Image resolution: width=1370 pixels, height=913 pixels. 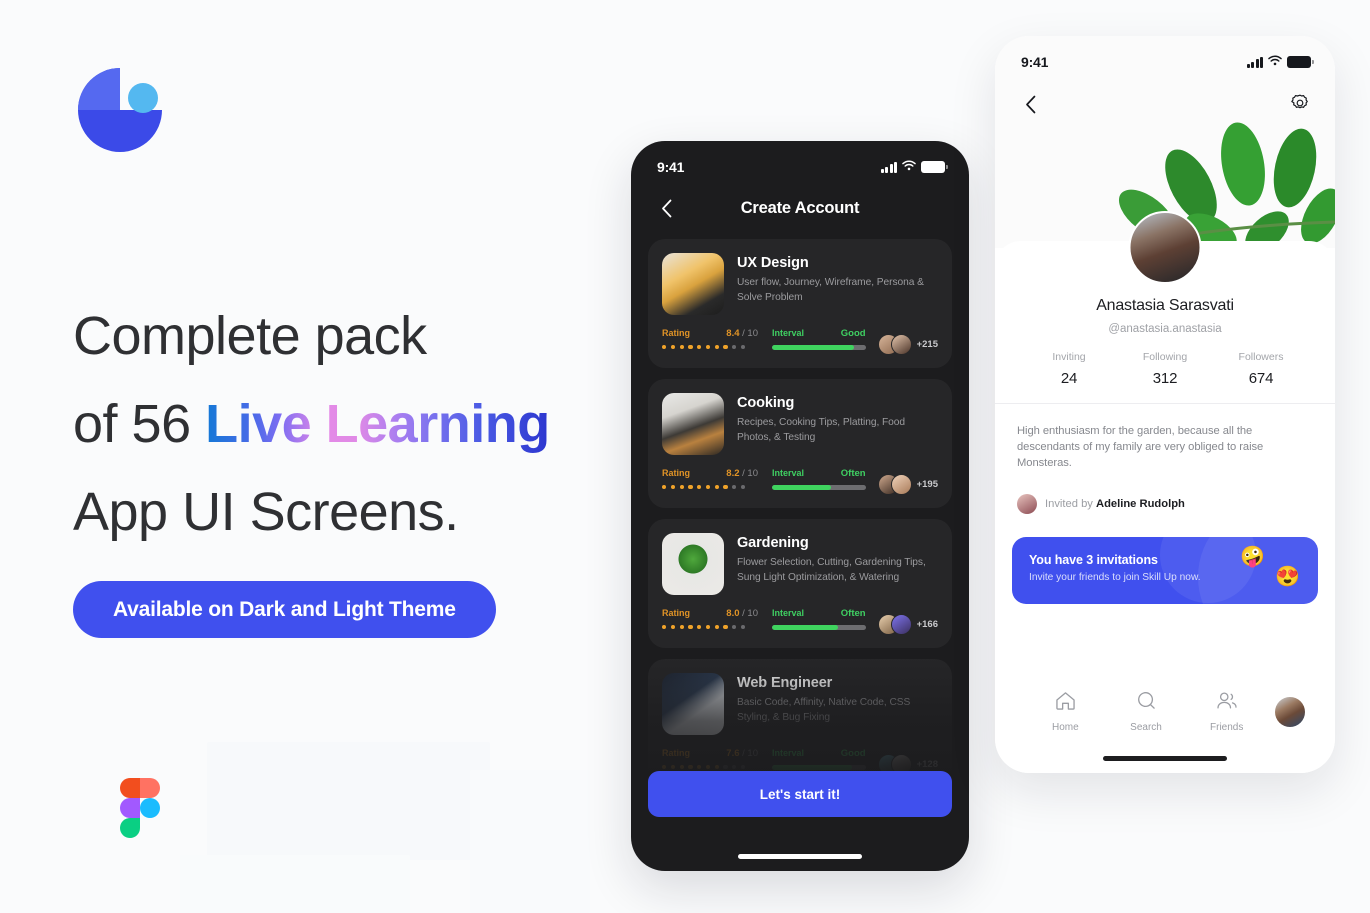 What do you see at coordinates (266, 512) in the screenshot?
I see `headline-line-3: App UI Screens.` at bounding box center [266, 512].